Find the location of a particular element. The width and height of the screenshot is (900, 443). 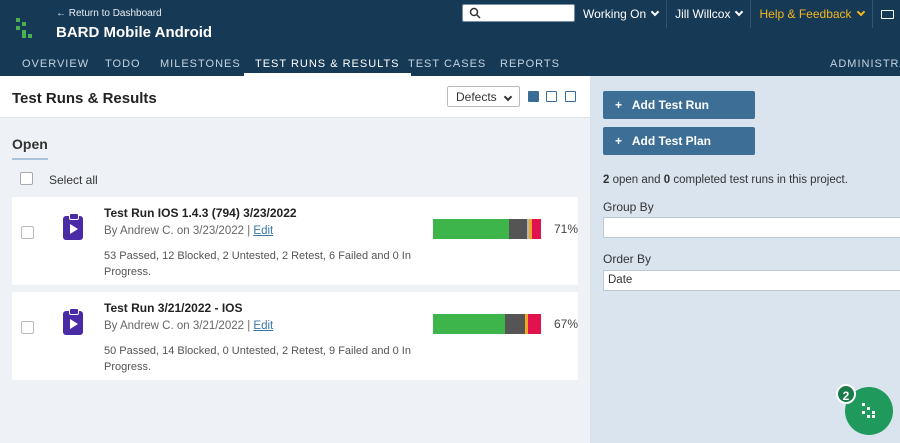

view-compact-icon is located at coordinates (551, 96).